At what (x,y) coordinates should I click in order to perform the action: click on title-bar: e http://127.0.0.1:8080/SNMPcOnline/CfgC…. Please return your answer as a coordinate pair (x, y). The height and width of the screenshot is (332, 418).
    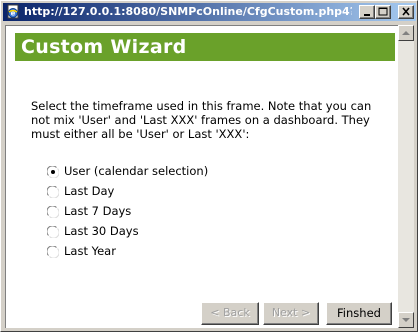
    Looking at the image, I should click on (209, 12).